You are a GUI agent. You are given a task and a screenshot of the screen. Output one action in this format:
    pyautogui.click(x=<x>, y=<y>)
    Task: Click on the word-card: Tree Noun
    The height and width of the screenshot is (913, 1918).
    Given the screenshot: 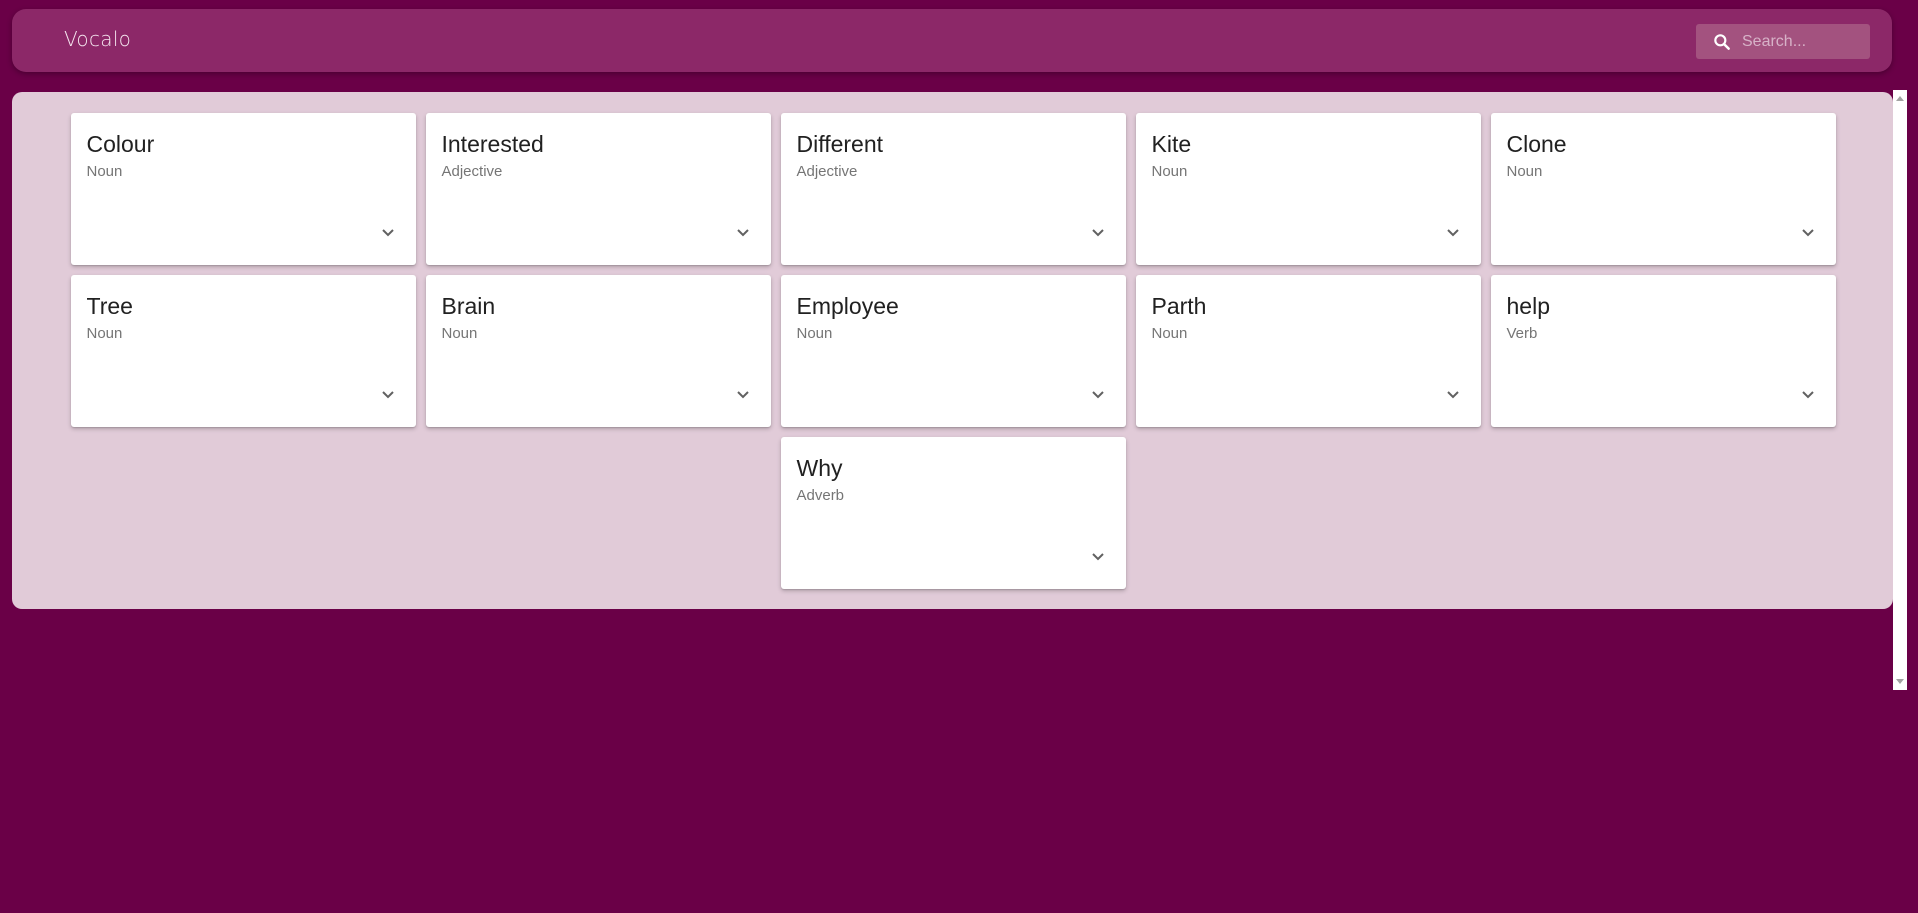 What is the action you would take?
    pyautogui.click(x=243, y=351)
    